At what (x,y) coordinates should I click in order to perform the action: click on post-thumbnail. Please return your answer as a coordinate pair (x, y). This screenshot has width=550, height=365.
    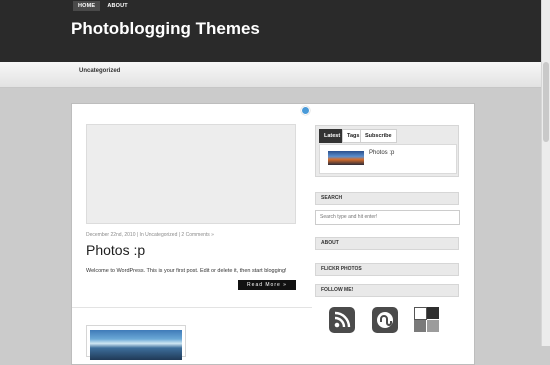
    Looking at the image, I should click on (136, 342).